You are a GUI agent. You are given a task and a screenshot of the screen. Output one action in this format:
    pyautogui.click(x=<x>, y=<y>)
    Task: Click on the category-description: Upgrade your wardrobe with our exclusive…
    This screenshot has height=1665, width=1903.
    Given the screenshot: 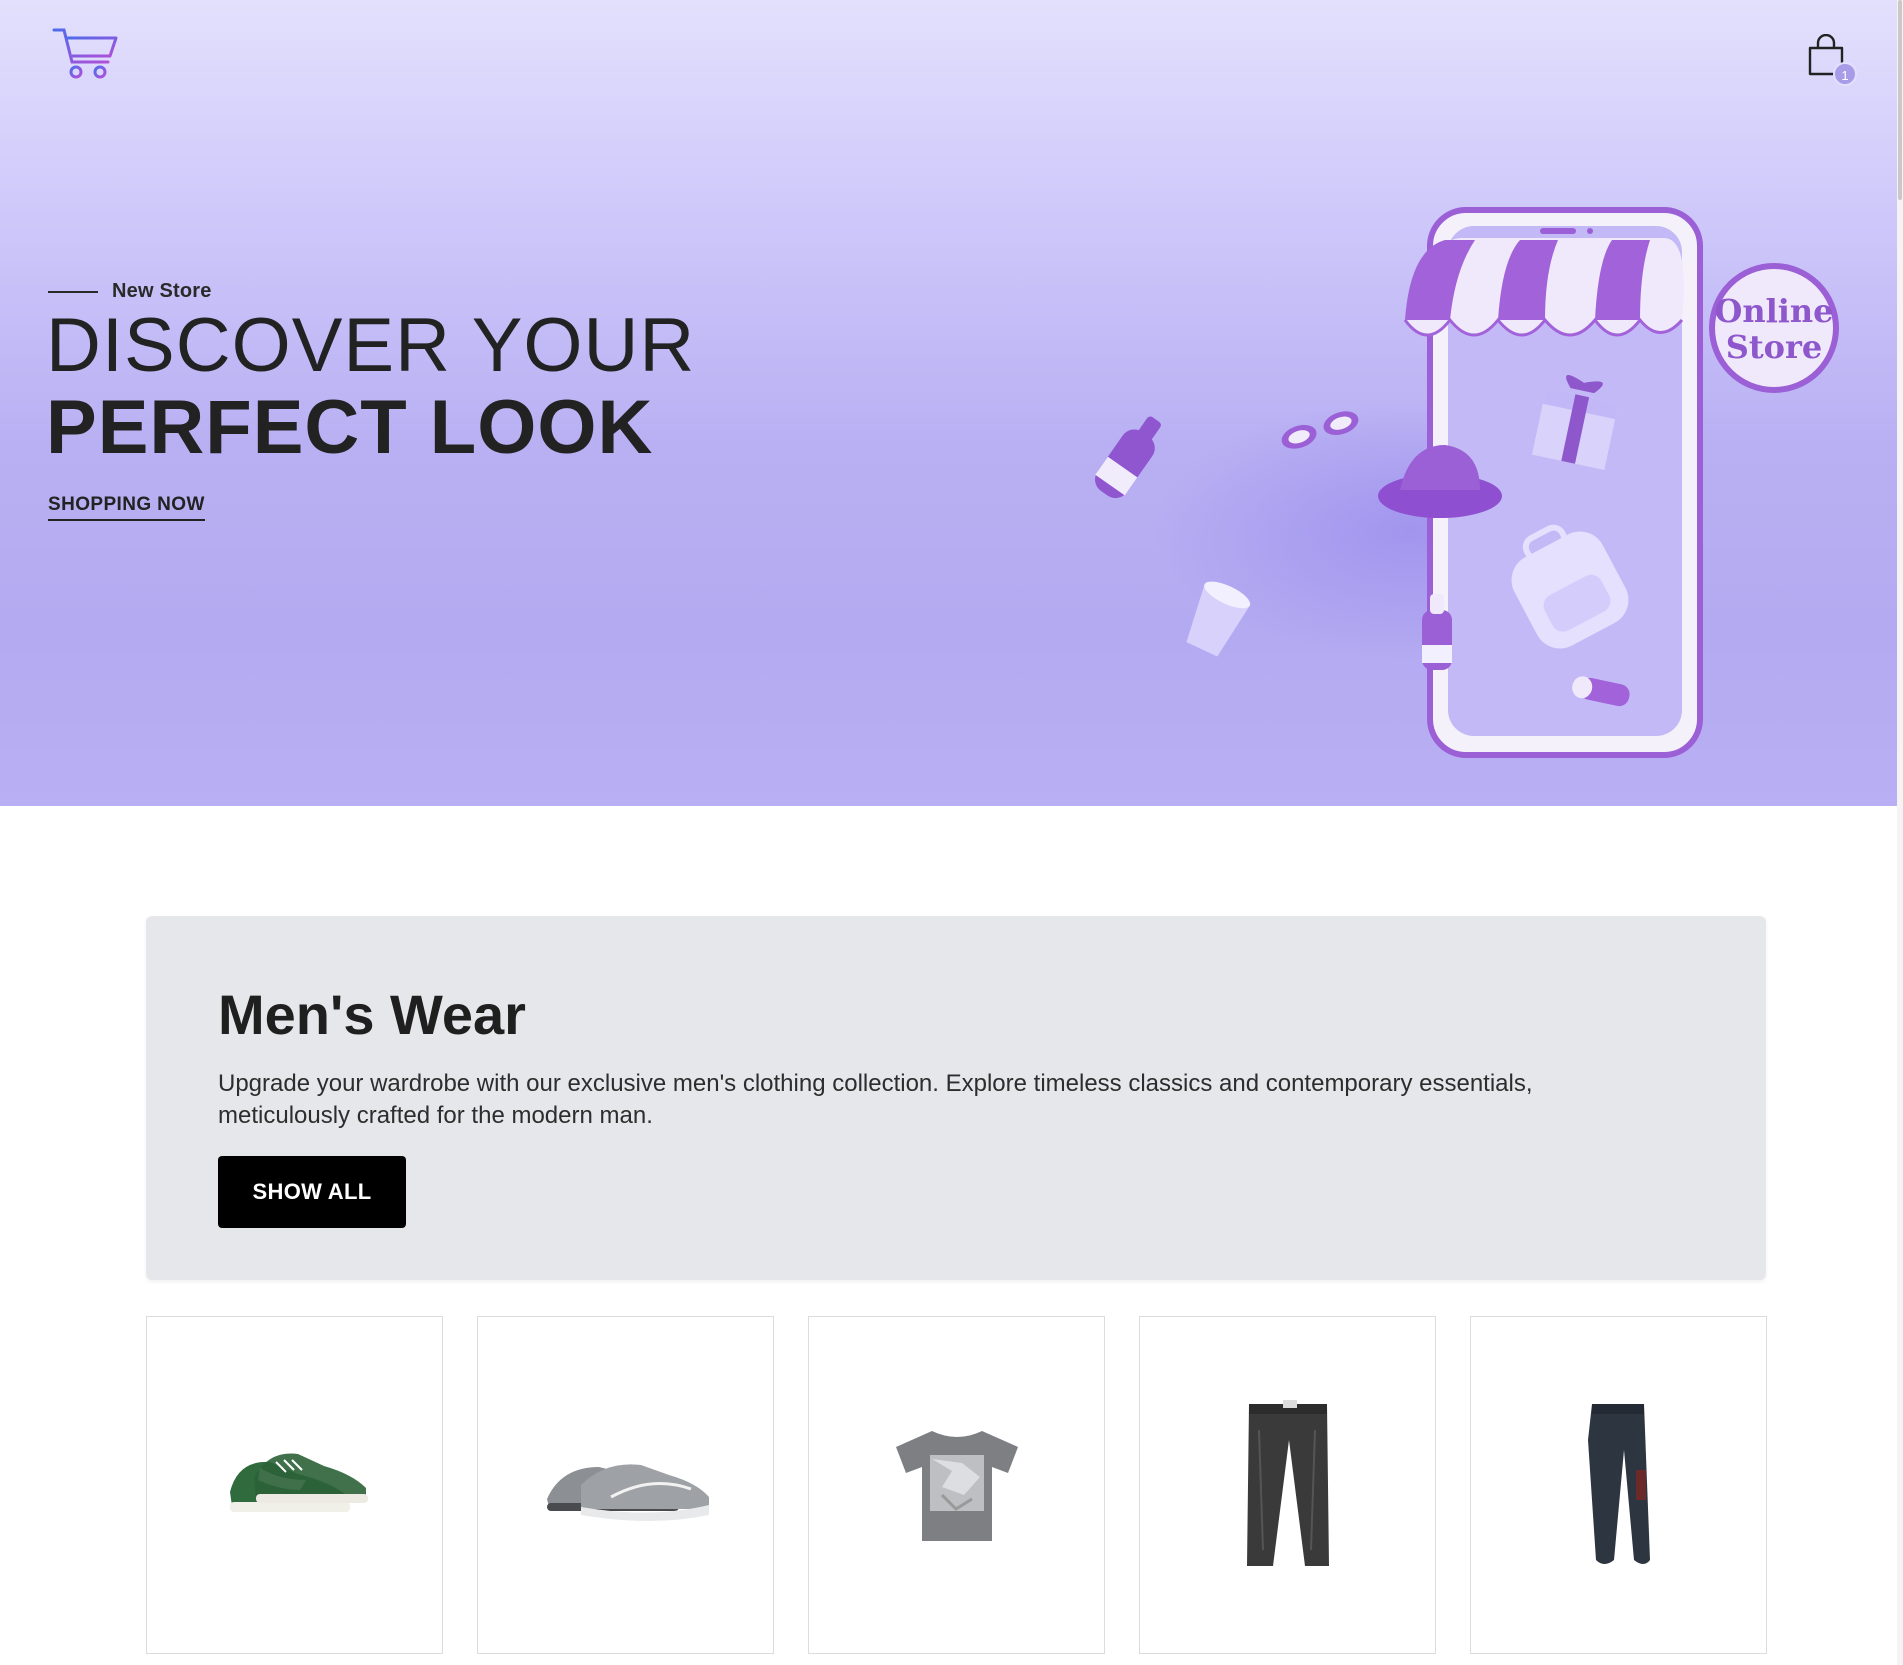 What is the action you would take?
    pyautogui.click(x=875, y=1099)
    